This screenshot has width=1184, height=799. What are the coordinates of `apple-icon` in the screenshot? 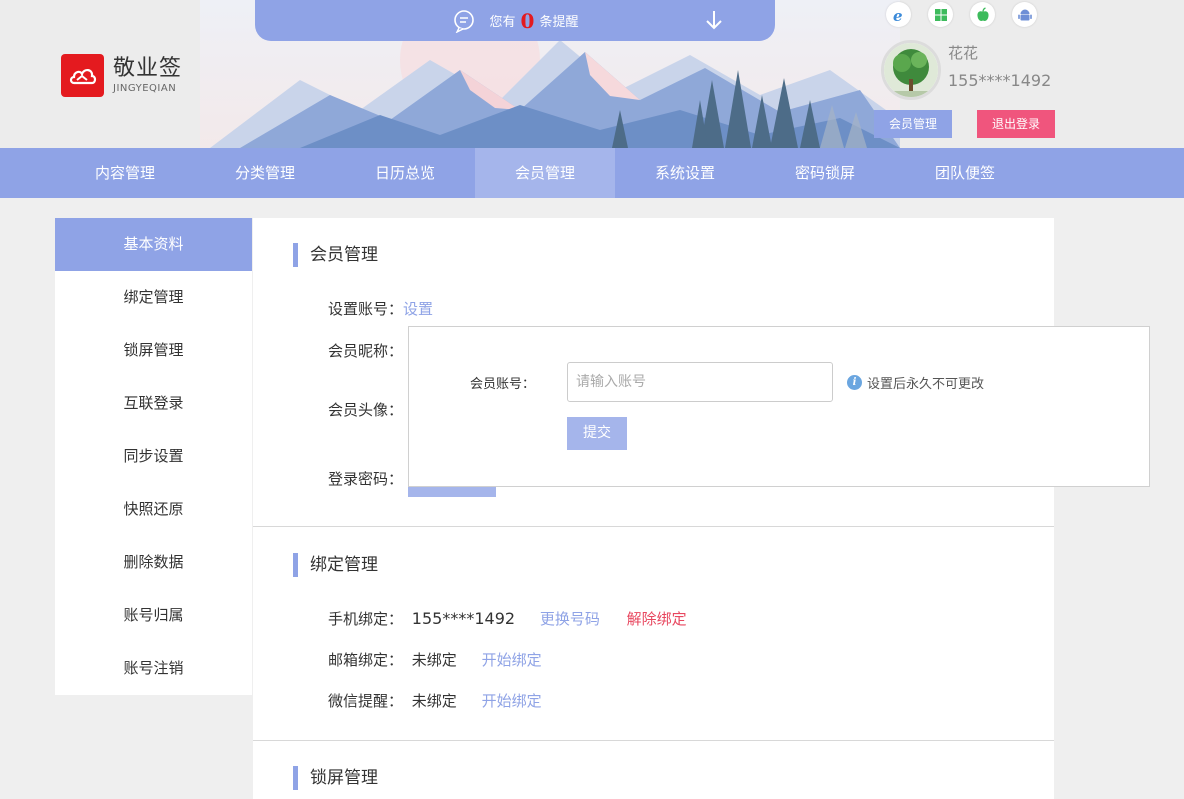 It's located at (982, 14).